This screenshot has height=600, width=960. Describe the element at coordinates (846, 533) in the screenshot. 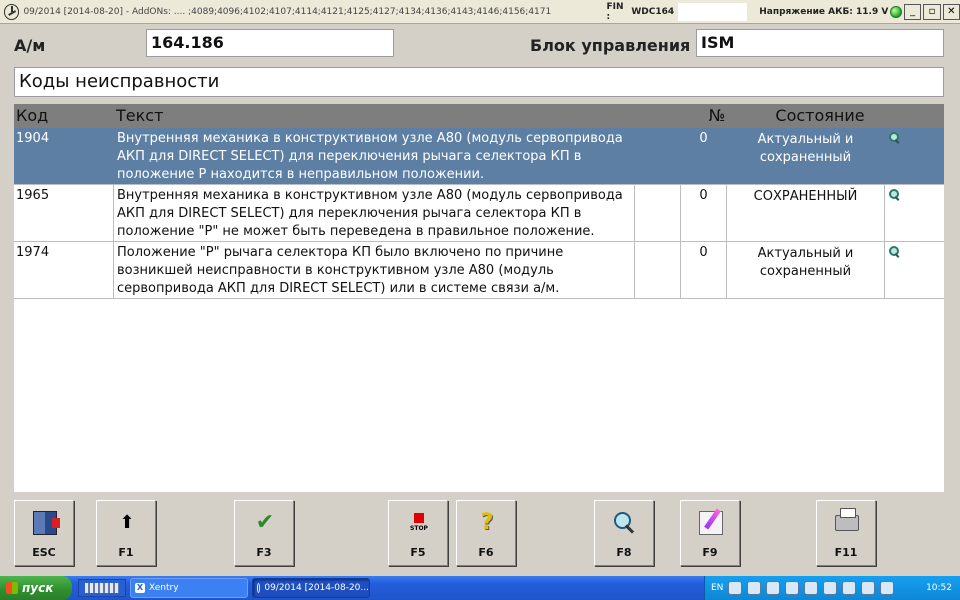

I see `f11-button: F11` at that location.